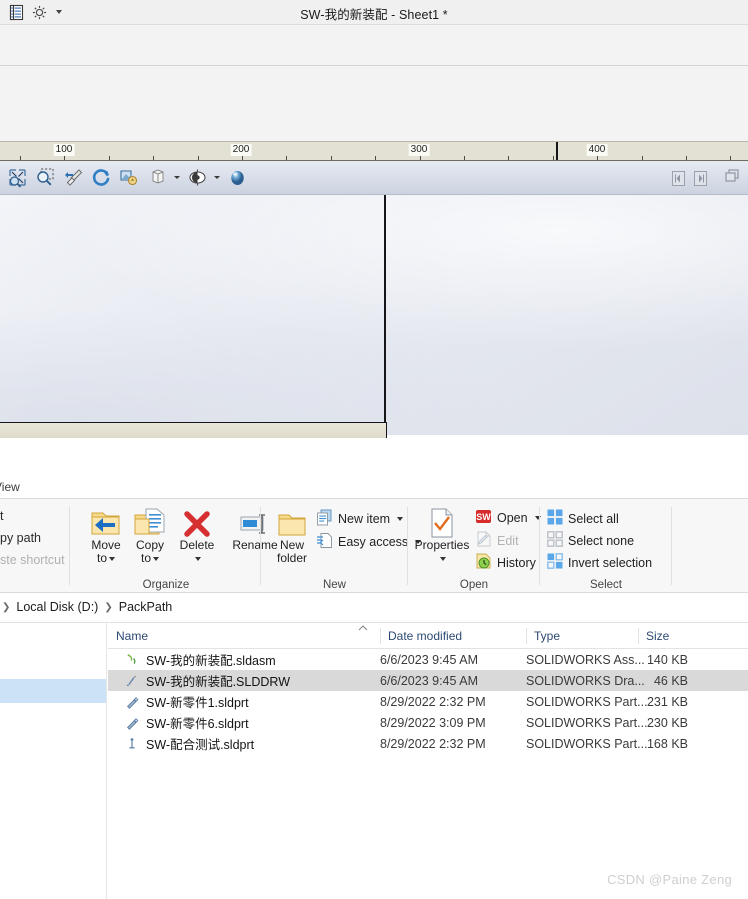  Describe the element at coordinates (483, 540) in the screenshot. I see `edit-icon` at that location.